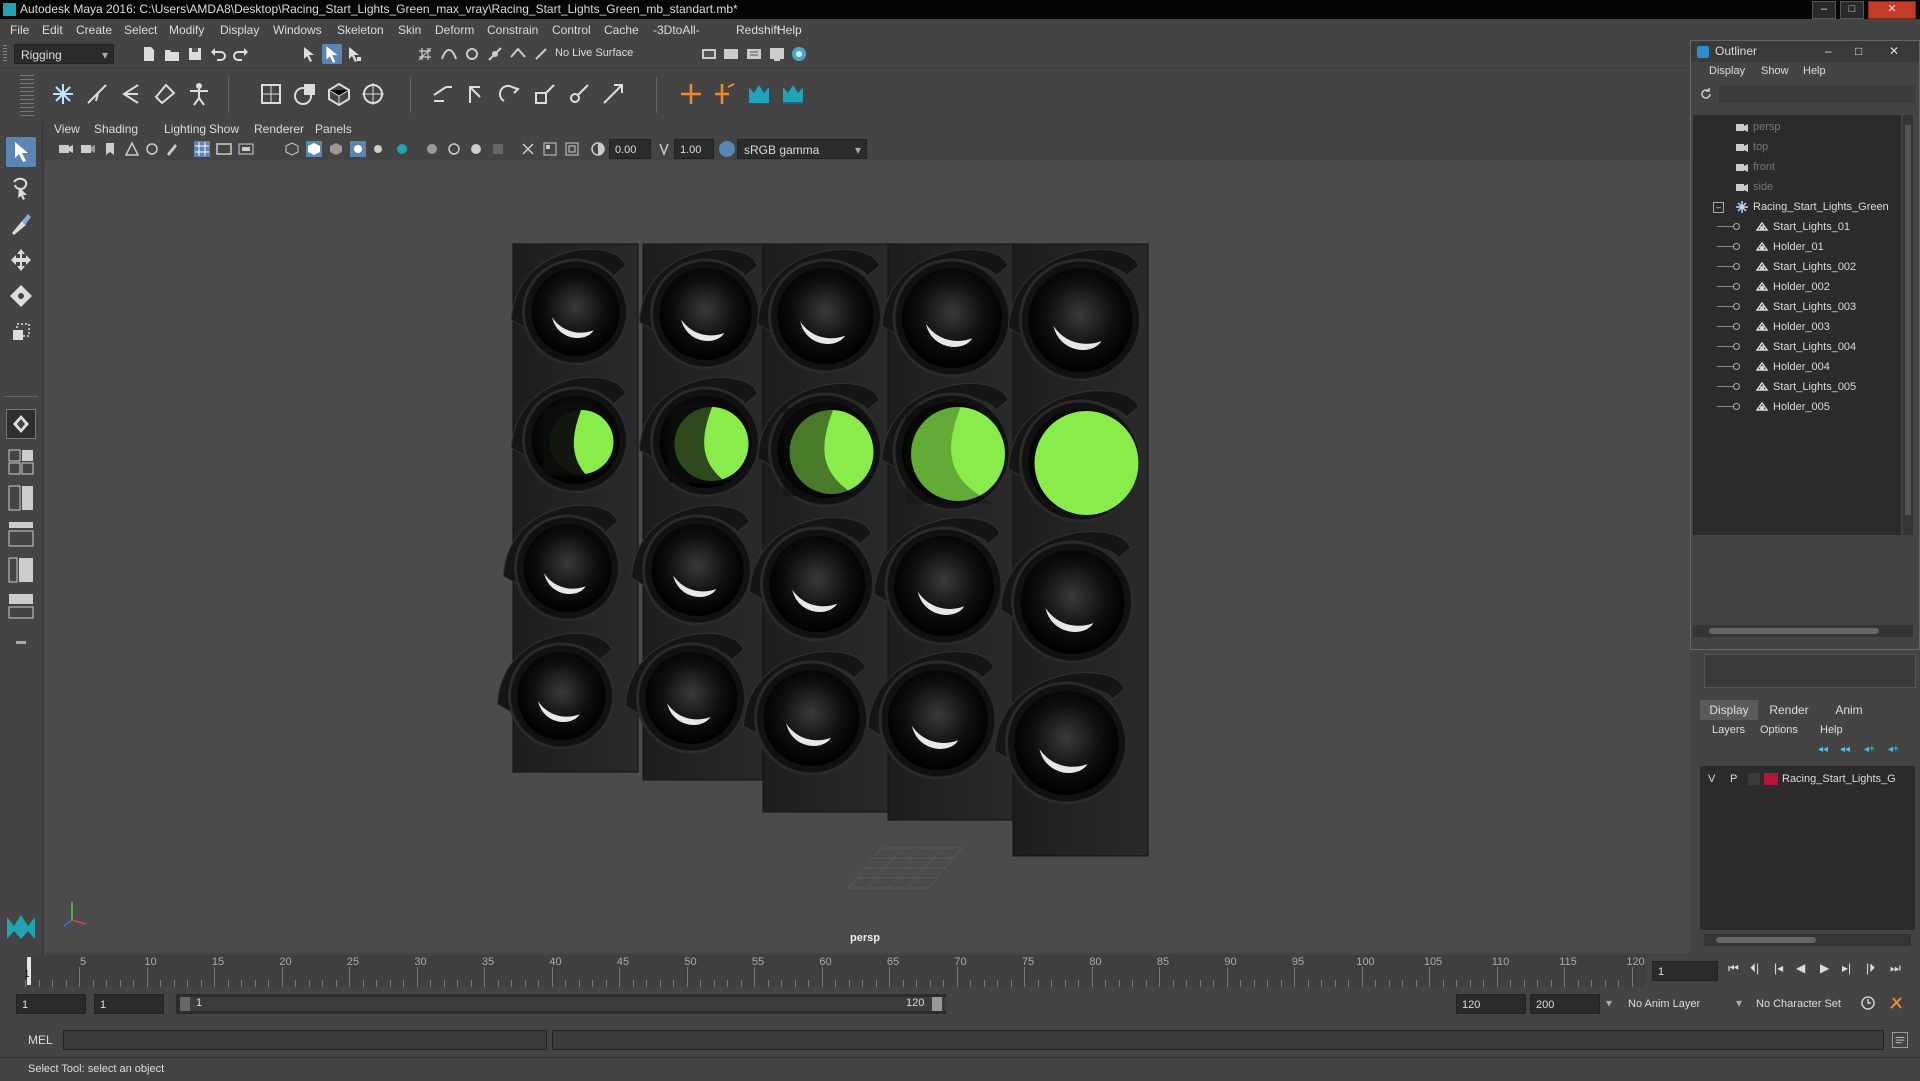  What do you see at coordinates (425, 54) in the screenshot?
I see `snap-grid-icon` at bounding box center [425, 54].